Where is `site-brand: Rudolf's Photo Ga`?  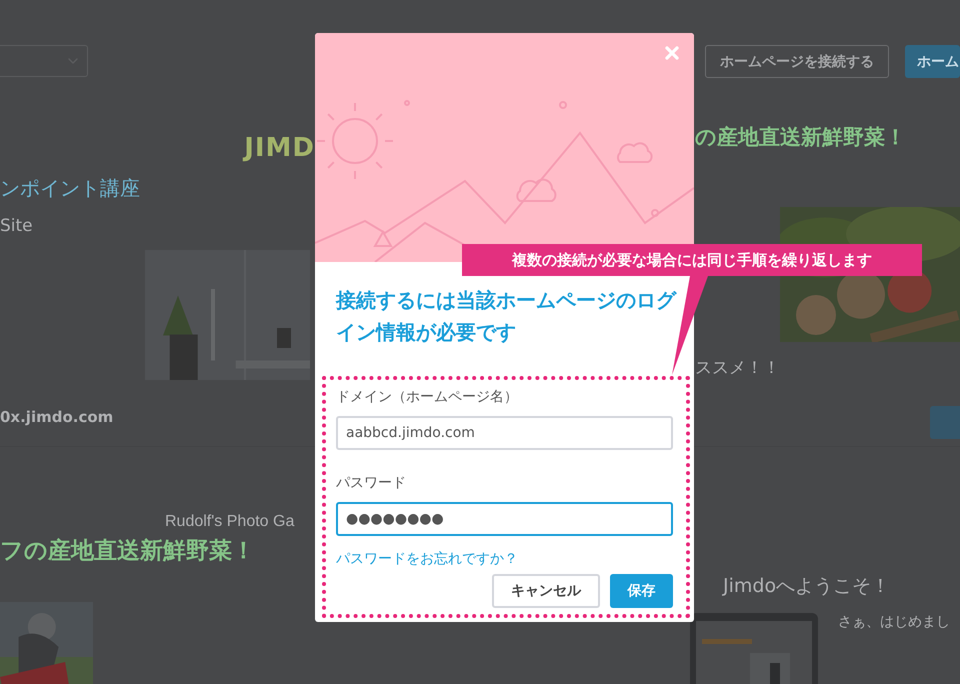
site-brand: Rudolf's Photo Ga is located at coordinates (230, 522).